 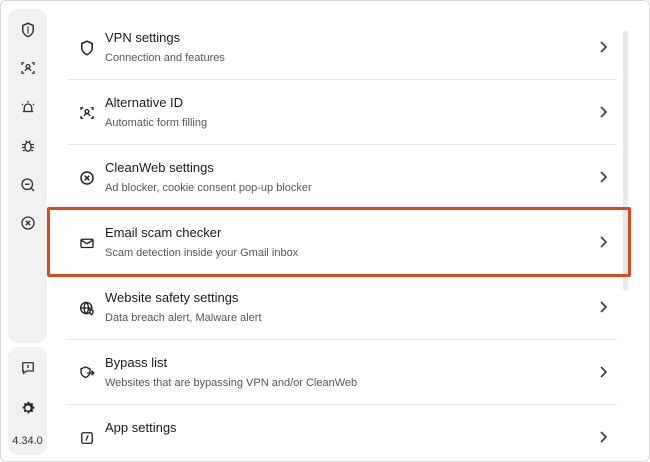 I want to click on search-cleanweb-icon, so click(x=27, y=184).